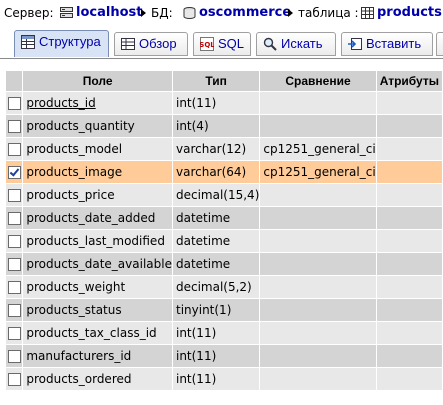 This screenshot has width=443, height=405. What do you see at coordinates (245, 12) in the screenshot?
I see `database-link: oscommerce` at bounding box center [245, 12].